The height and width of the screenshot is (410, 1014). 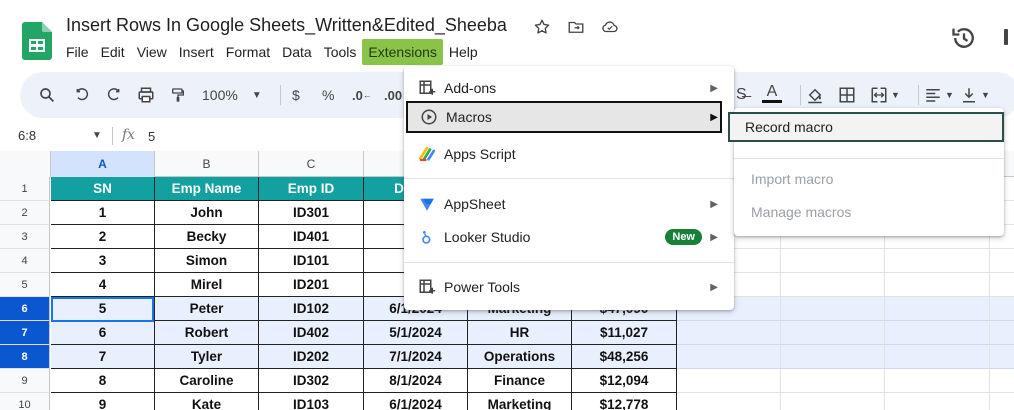 What do you see at coordinates (103, 357) in the screenshot?
I see `table-cell: 7` at bounding box center [103, 357].